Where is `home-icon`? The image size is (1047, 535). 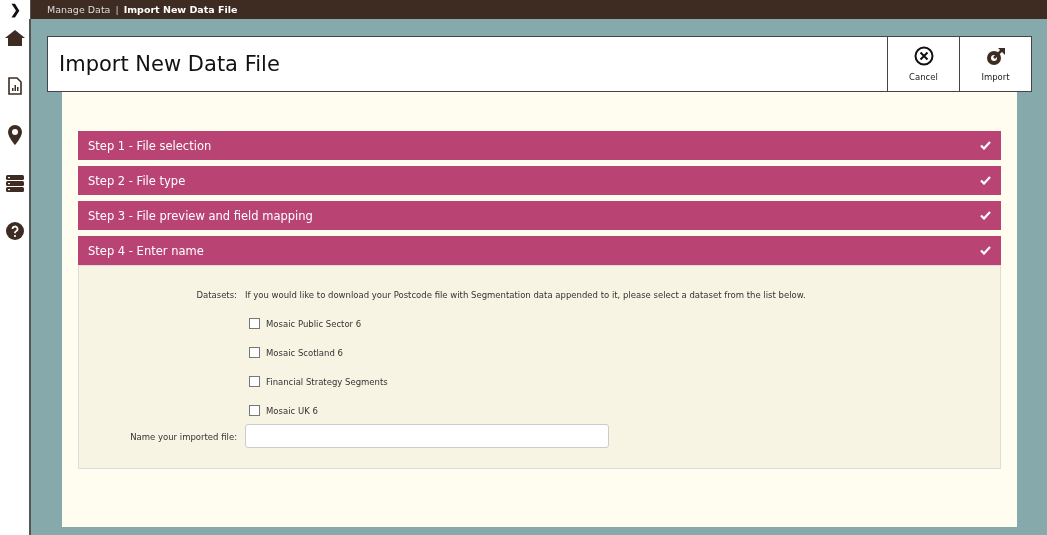
home-icon is located at coordinates (14, 38).